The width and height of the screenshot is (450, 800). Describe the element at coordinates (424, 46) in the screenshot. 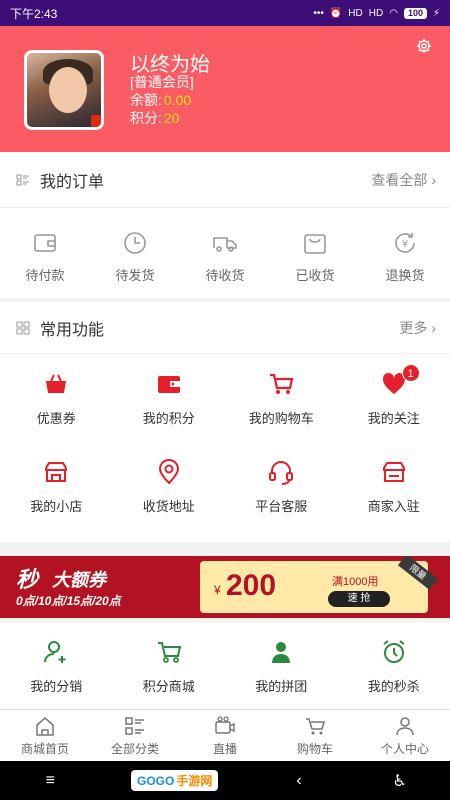

I see `settings-gear-icon` at that location.